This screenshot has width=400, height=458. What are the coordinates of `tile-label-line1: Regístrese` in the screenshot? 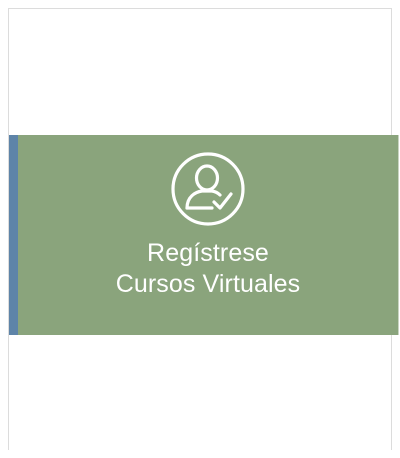 It's located at (208, 253).